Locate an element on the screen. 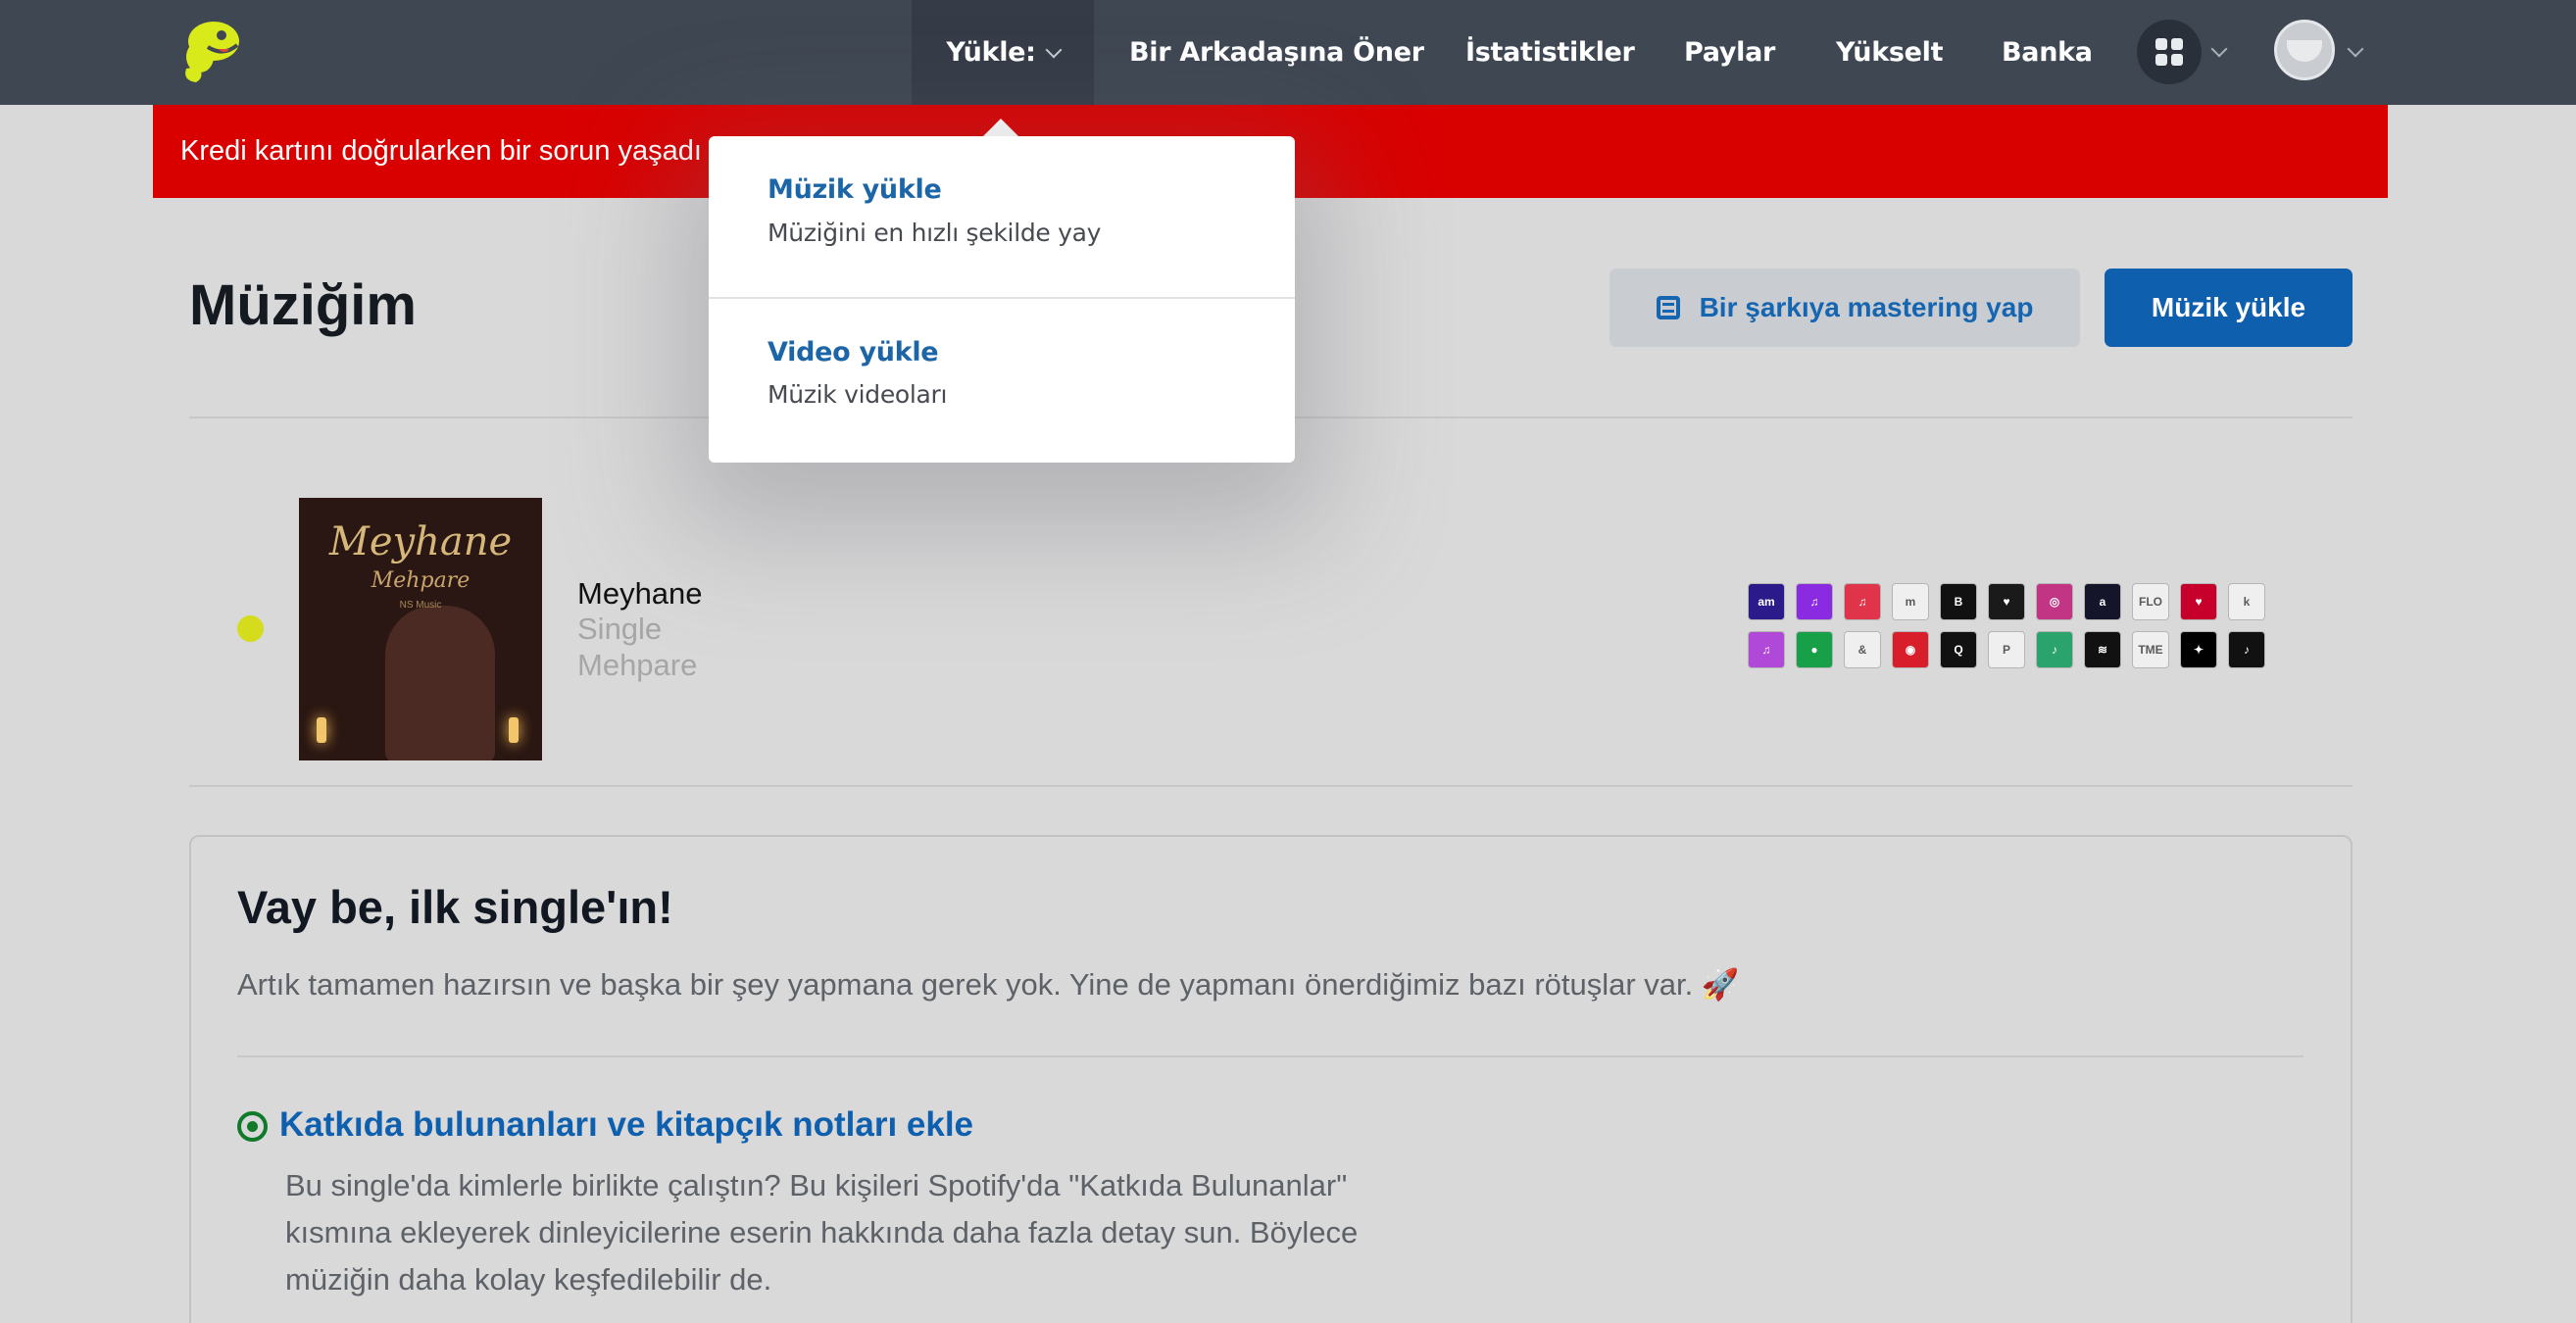 The height and width of the screenshot is (1323, 2576). adaptr-icon: a is located at coordinates (2102, 601).